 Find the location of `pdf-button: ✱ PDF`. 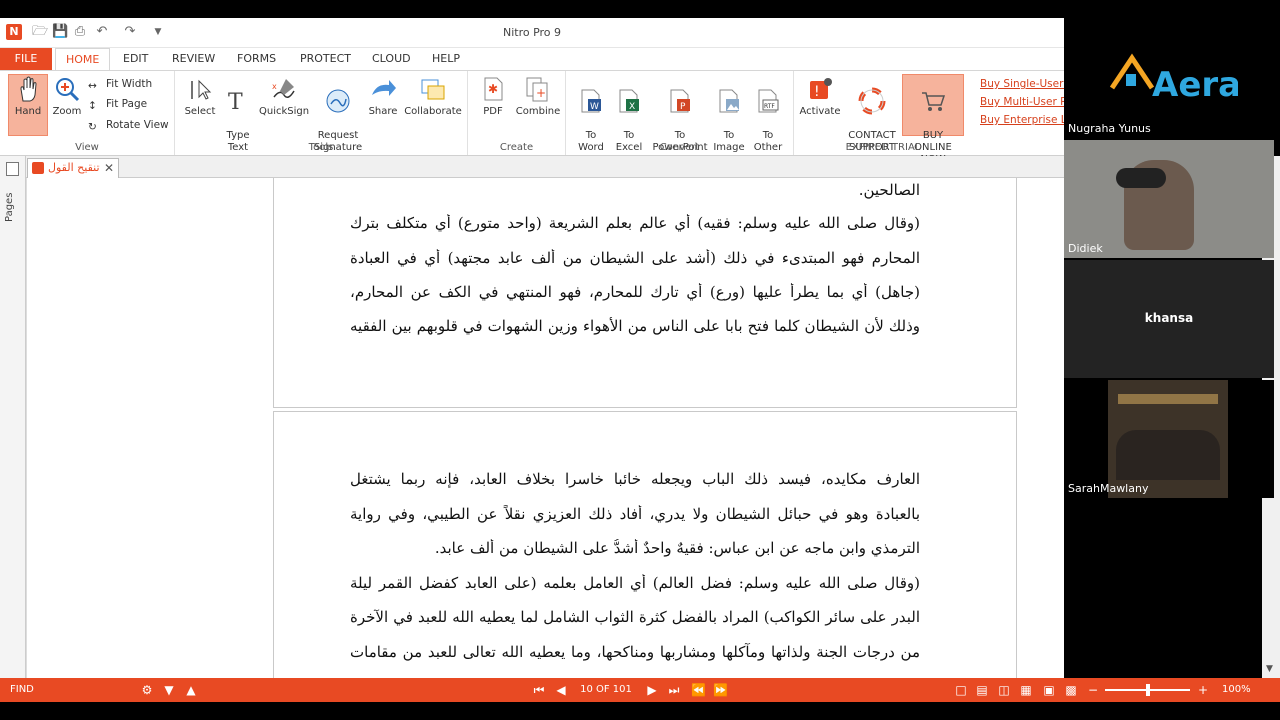

pdf-button: ✱ PDF is located at coordinates (493, 96).